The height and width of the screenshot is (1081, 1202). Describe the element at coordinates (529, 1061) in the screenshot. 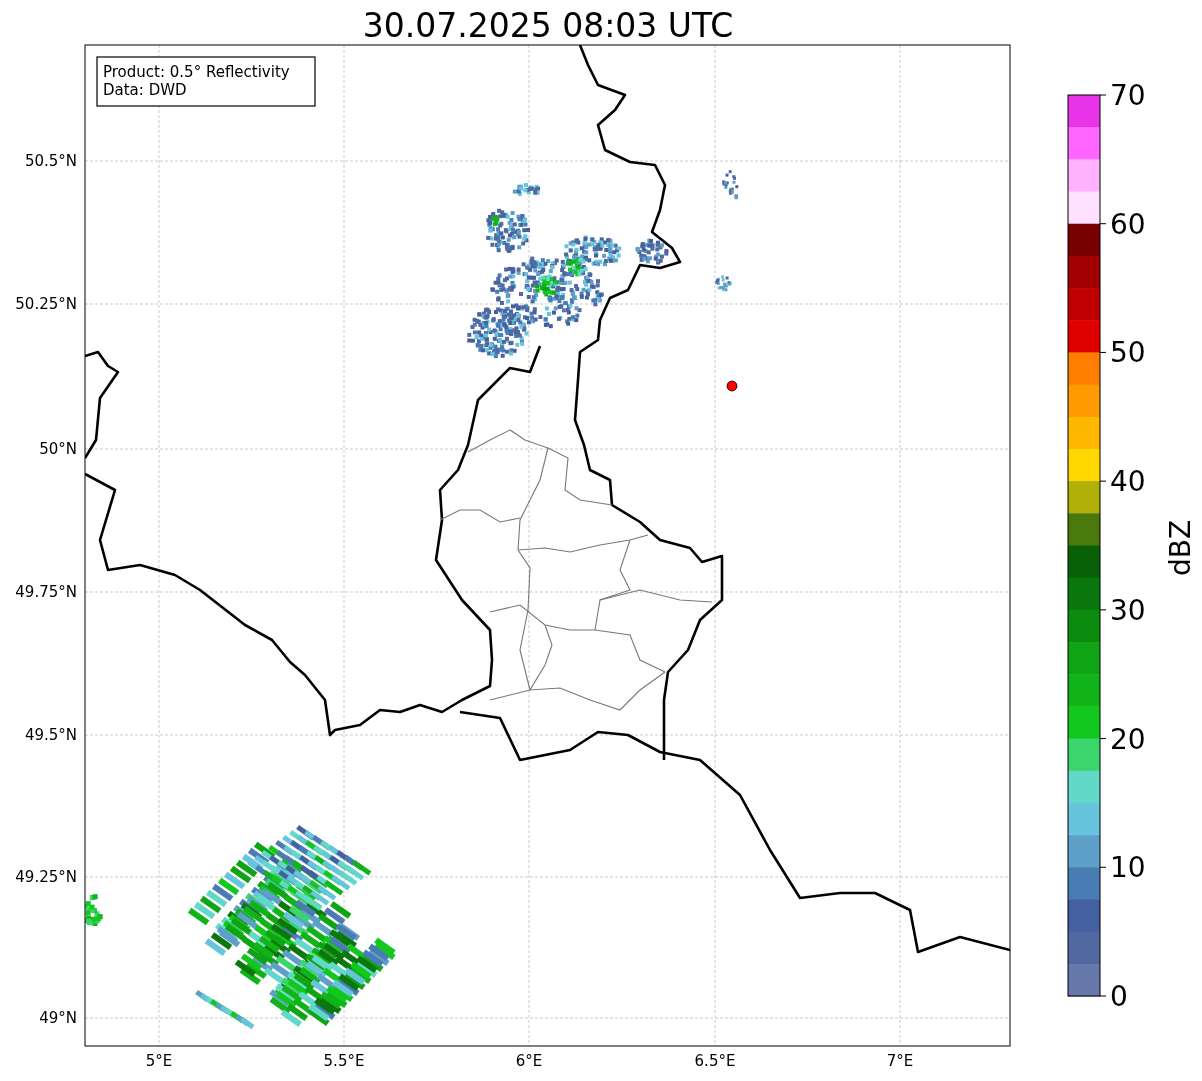

I see `axis-tick-label: 6°E` at that location.